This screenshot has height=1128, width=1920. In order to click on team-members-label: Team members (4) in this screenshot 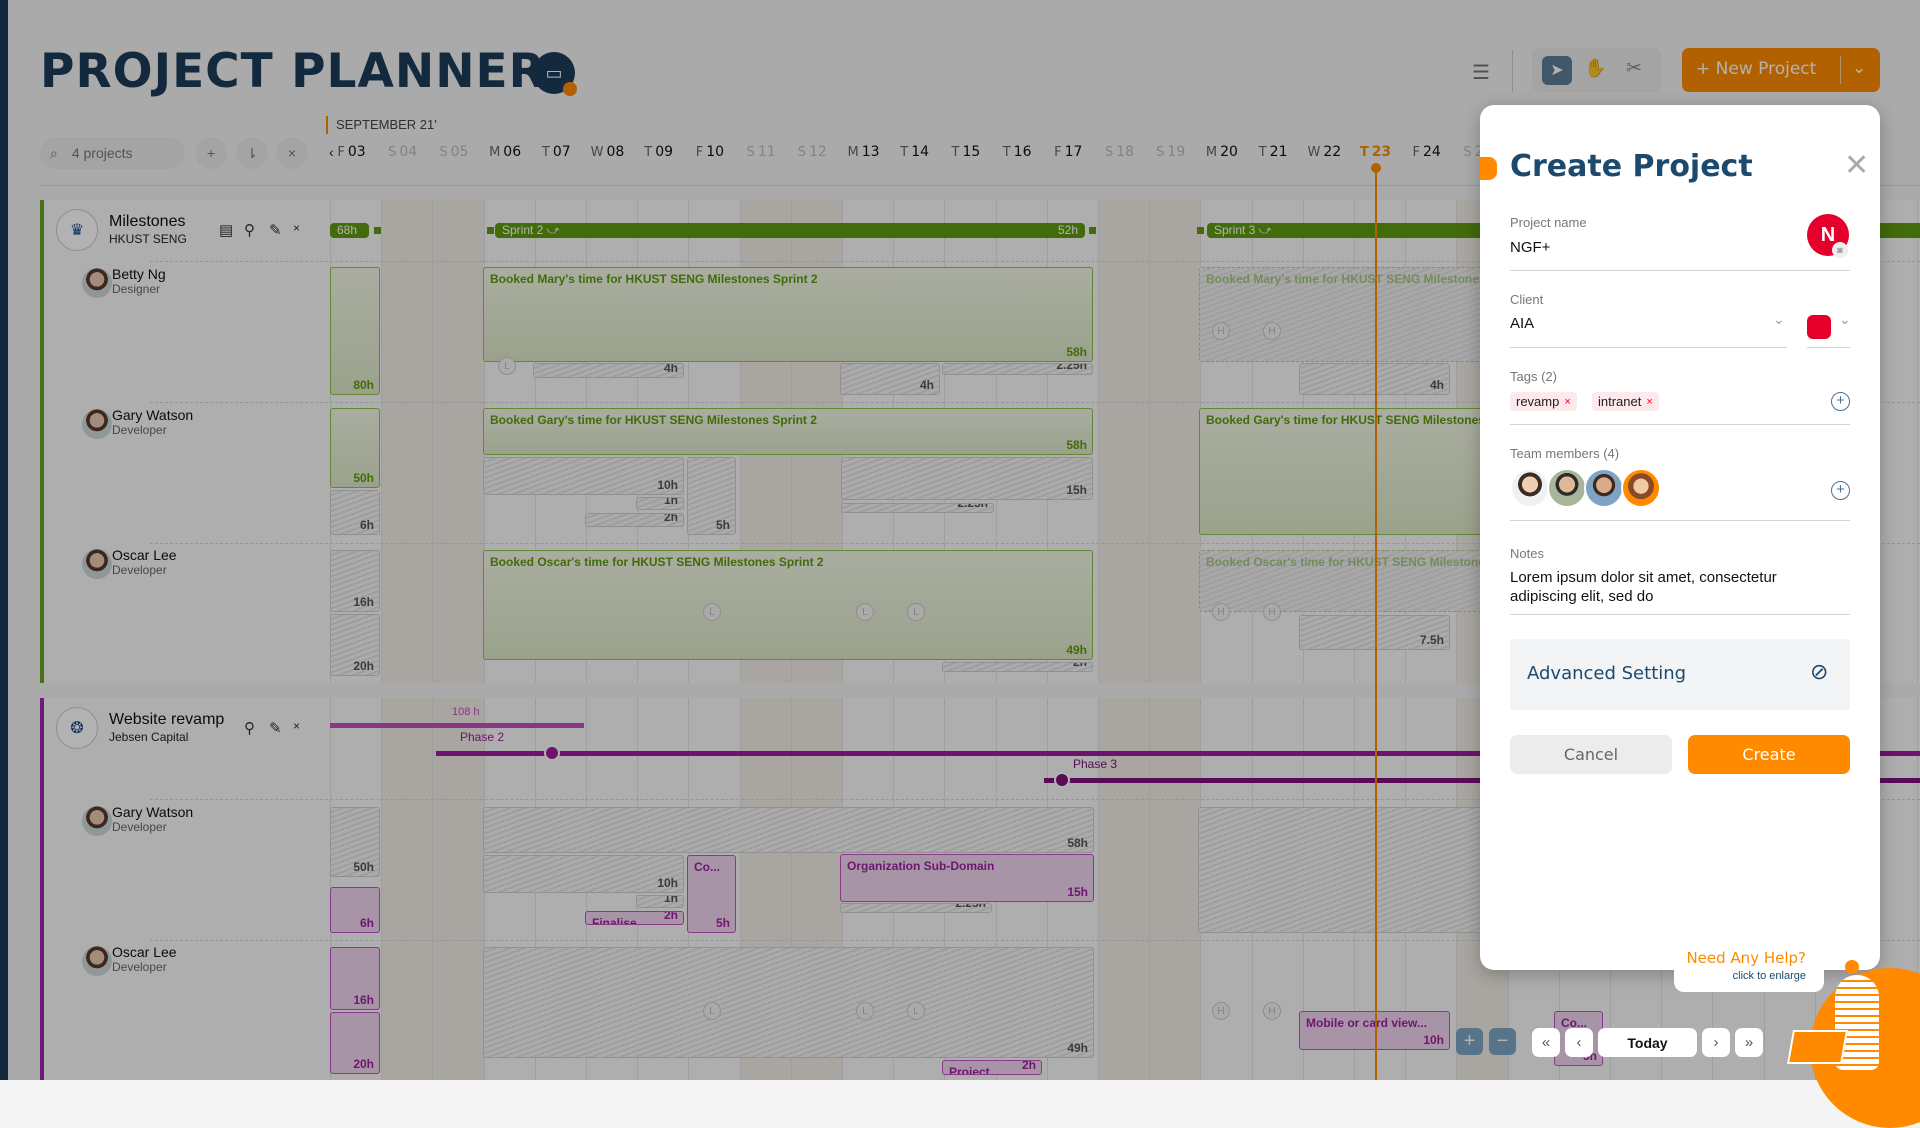, I will do `click(1565, 453)`.